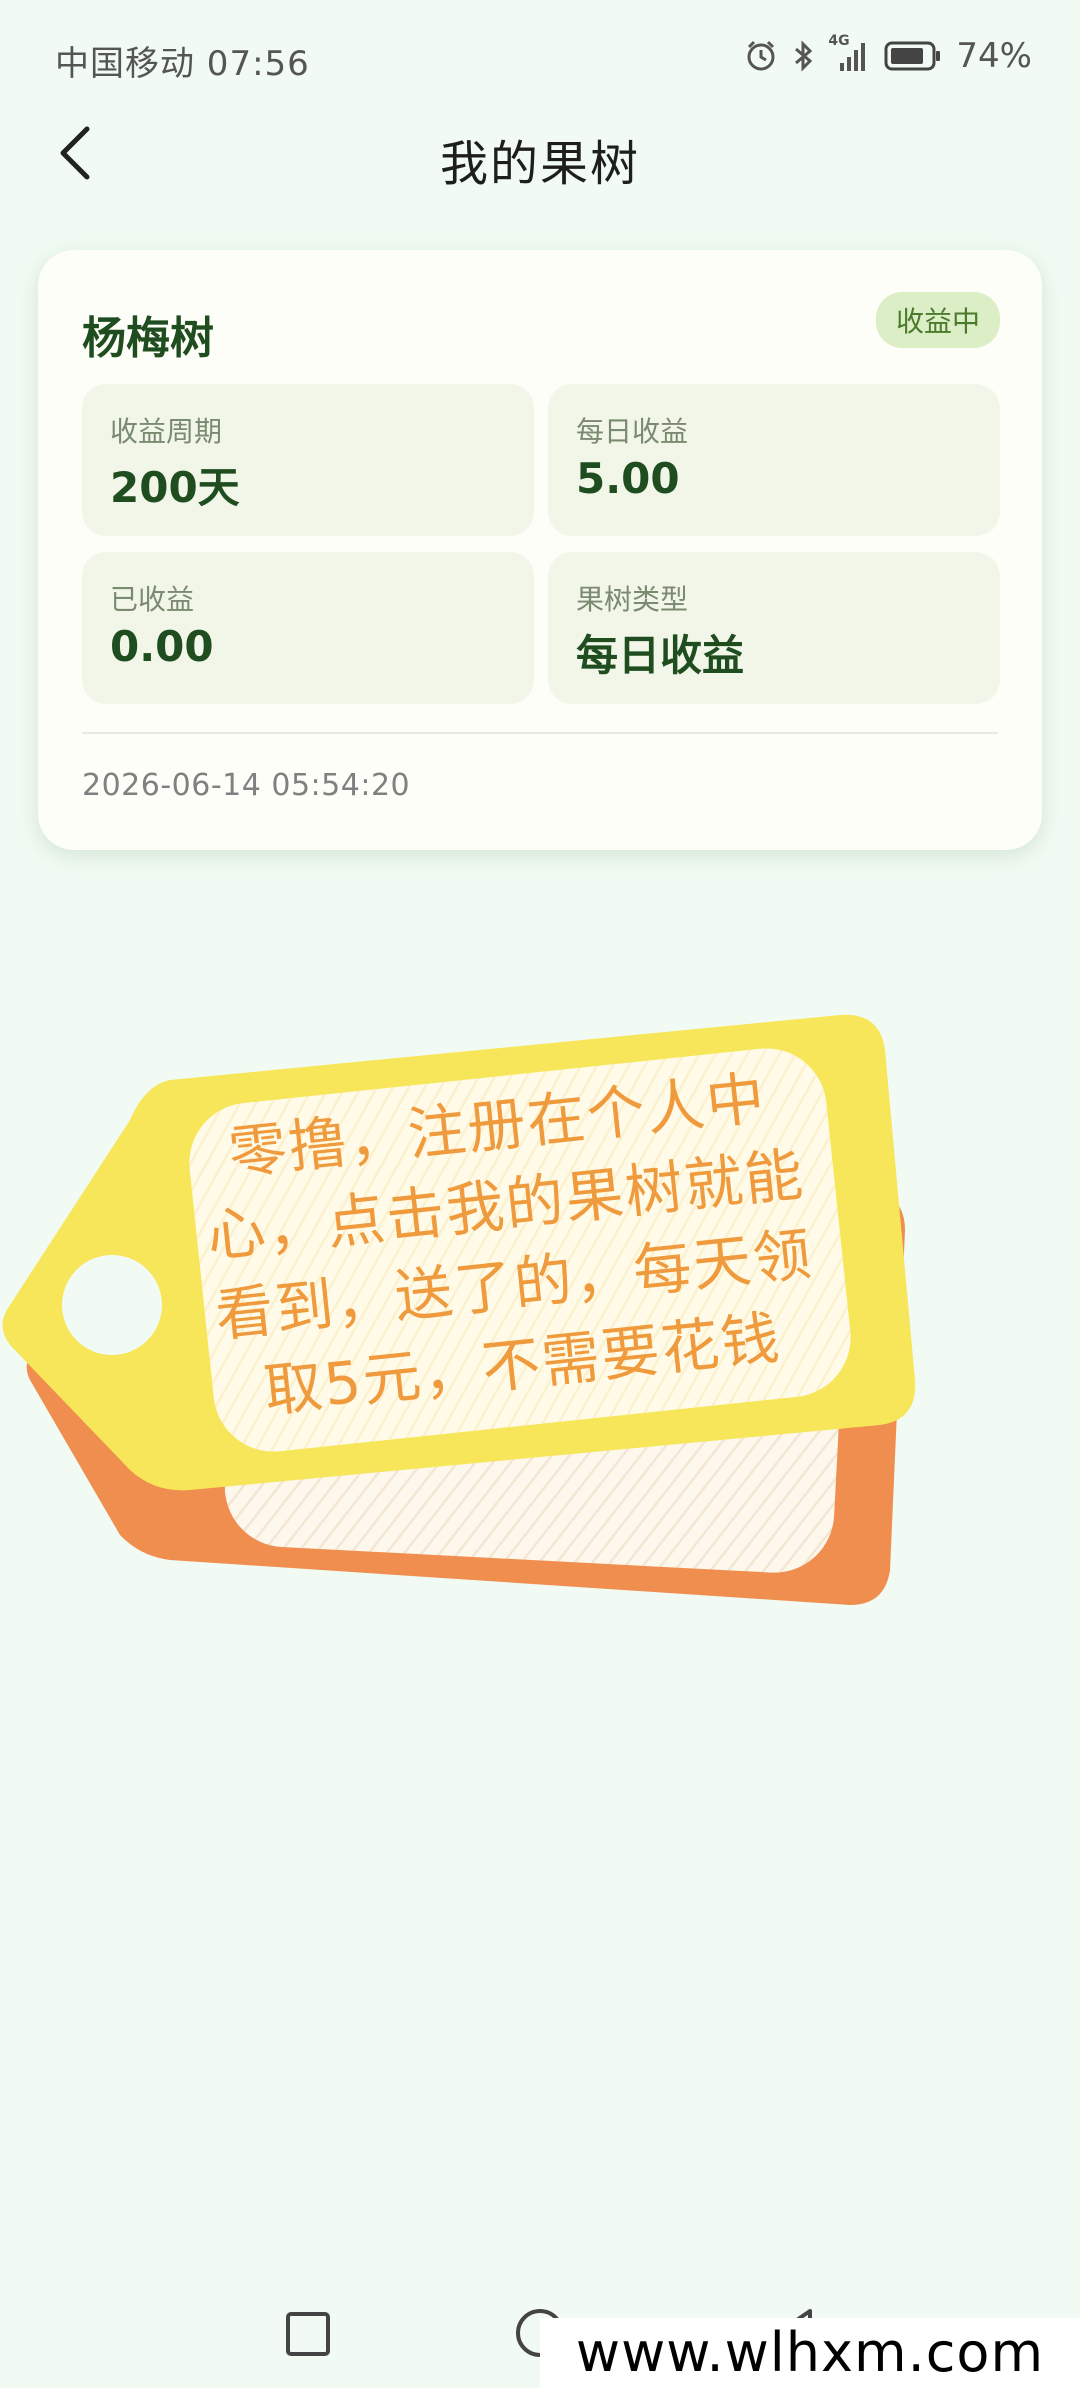 This screenshot has height=2388, width=1080. What do you see at coordinates (246, 785) in the screenshot?
I see `card-timestamp: 2026-06-14 05:54:20` at bounding box center [246, 785].